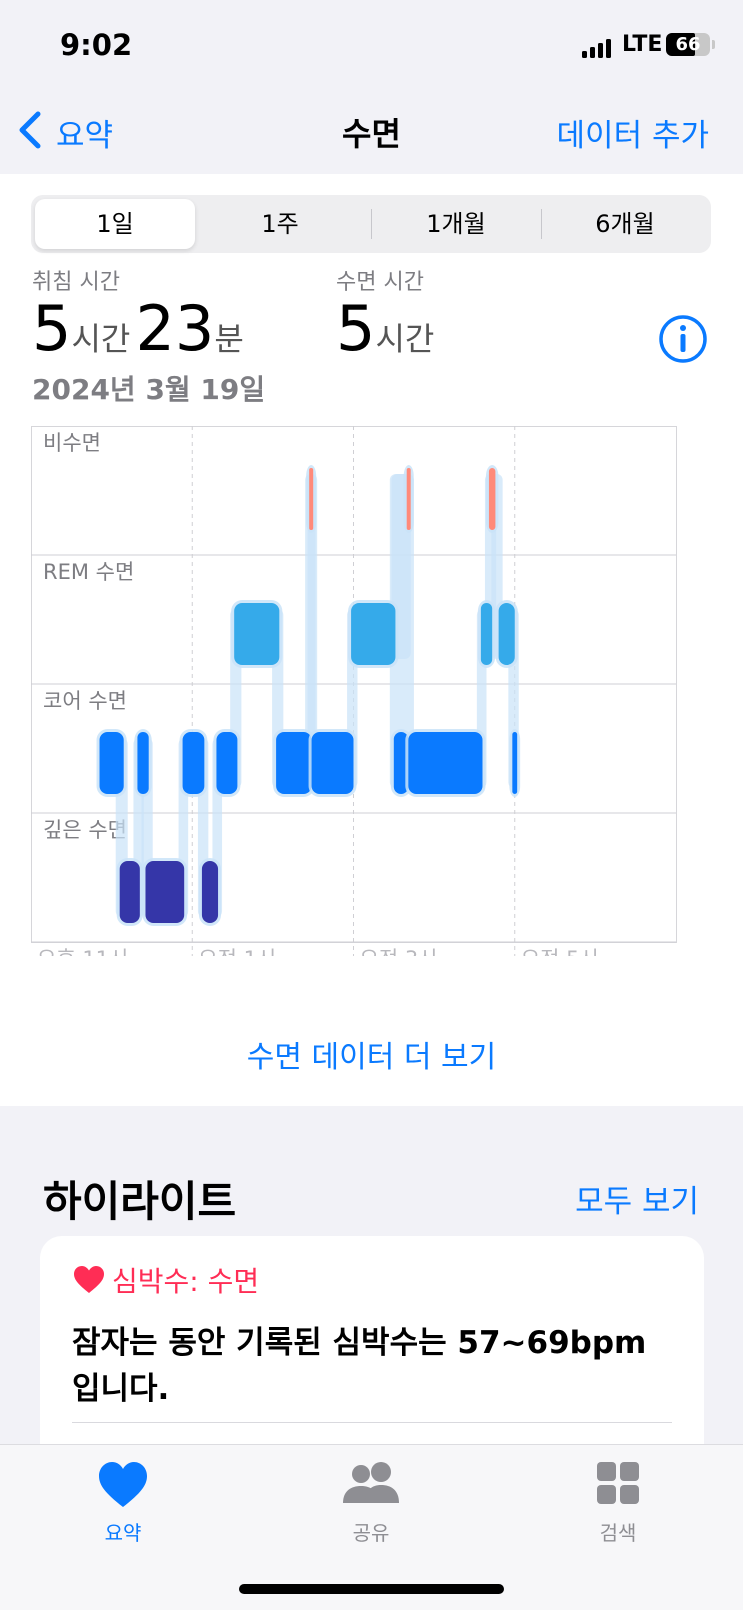 The width and height of the screenshot is (743, 1610). I want to click on sleep-time-value: 5시간, so click(385, 328).